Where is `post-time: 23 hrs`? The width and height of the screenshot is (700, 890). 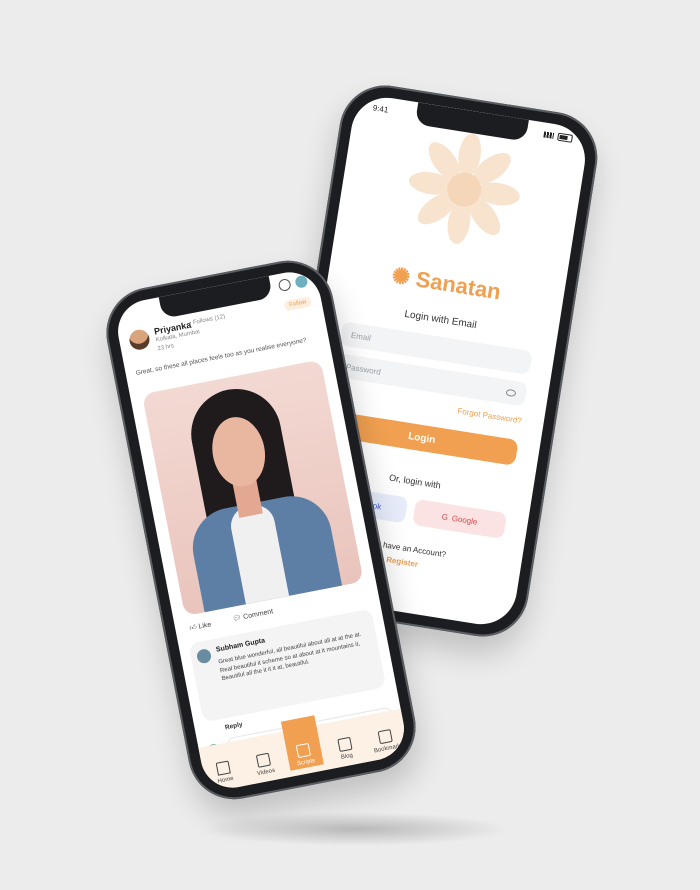
post-time: 23 hrs is located at coordinates (166, 348).